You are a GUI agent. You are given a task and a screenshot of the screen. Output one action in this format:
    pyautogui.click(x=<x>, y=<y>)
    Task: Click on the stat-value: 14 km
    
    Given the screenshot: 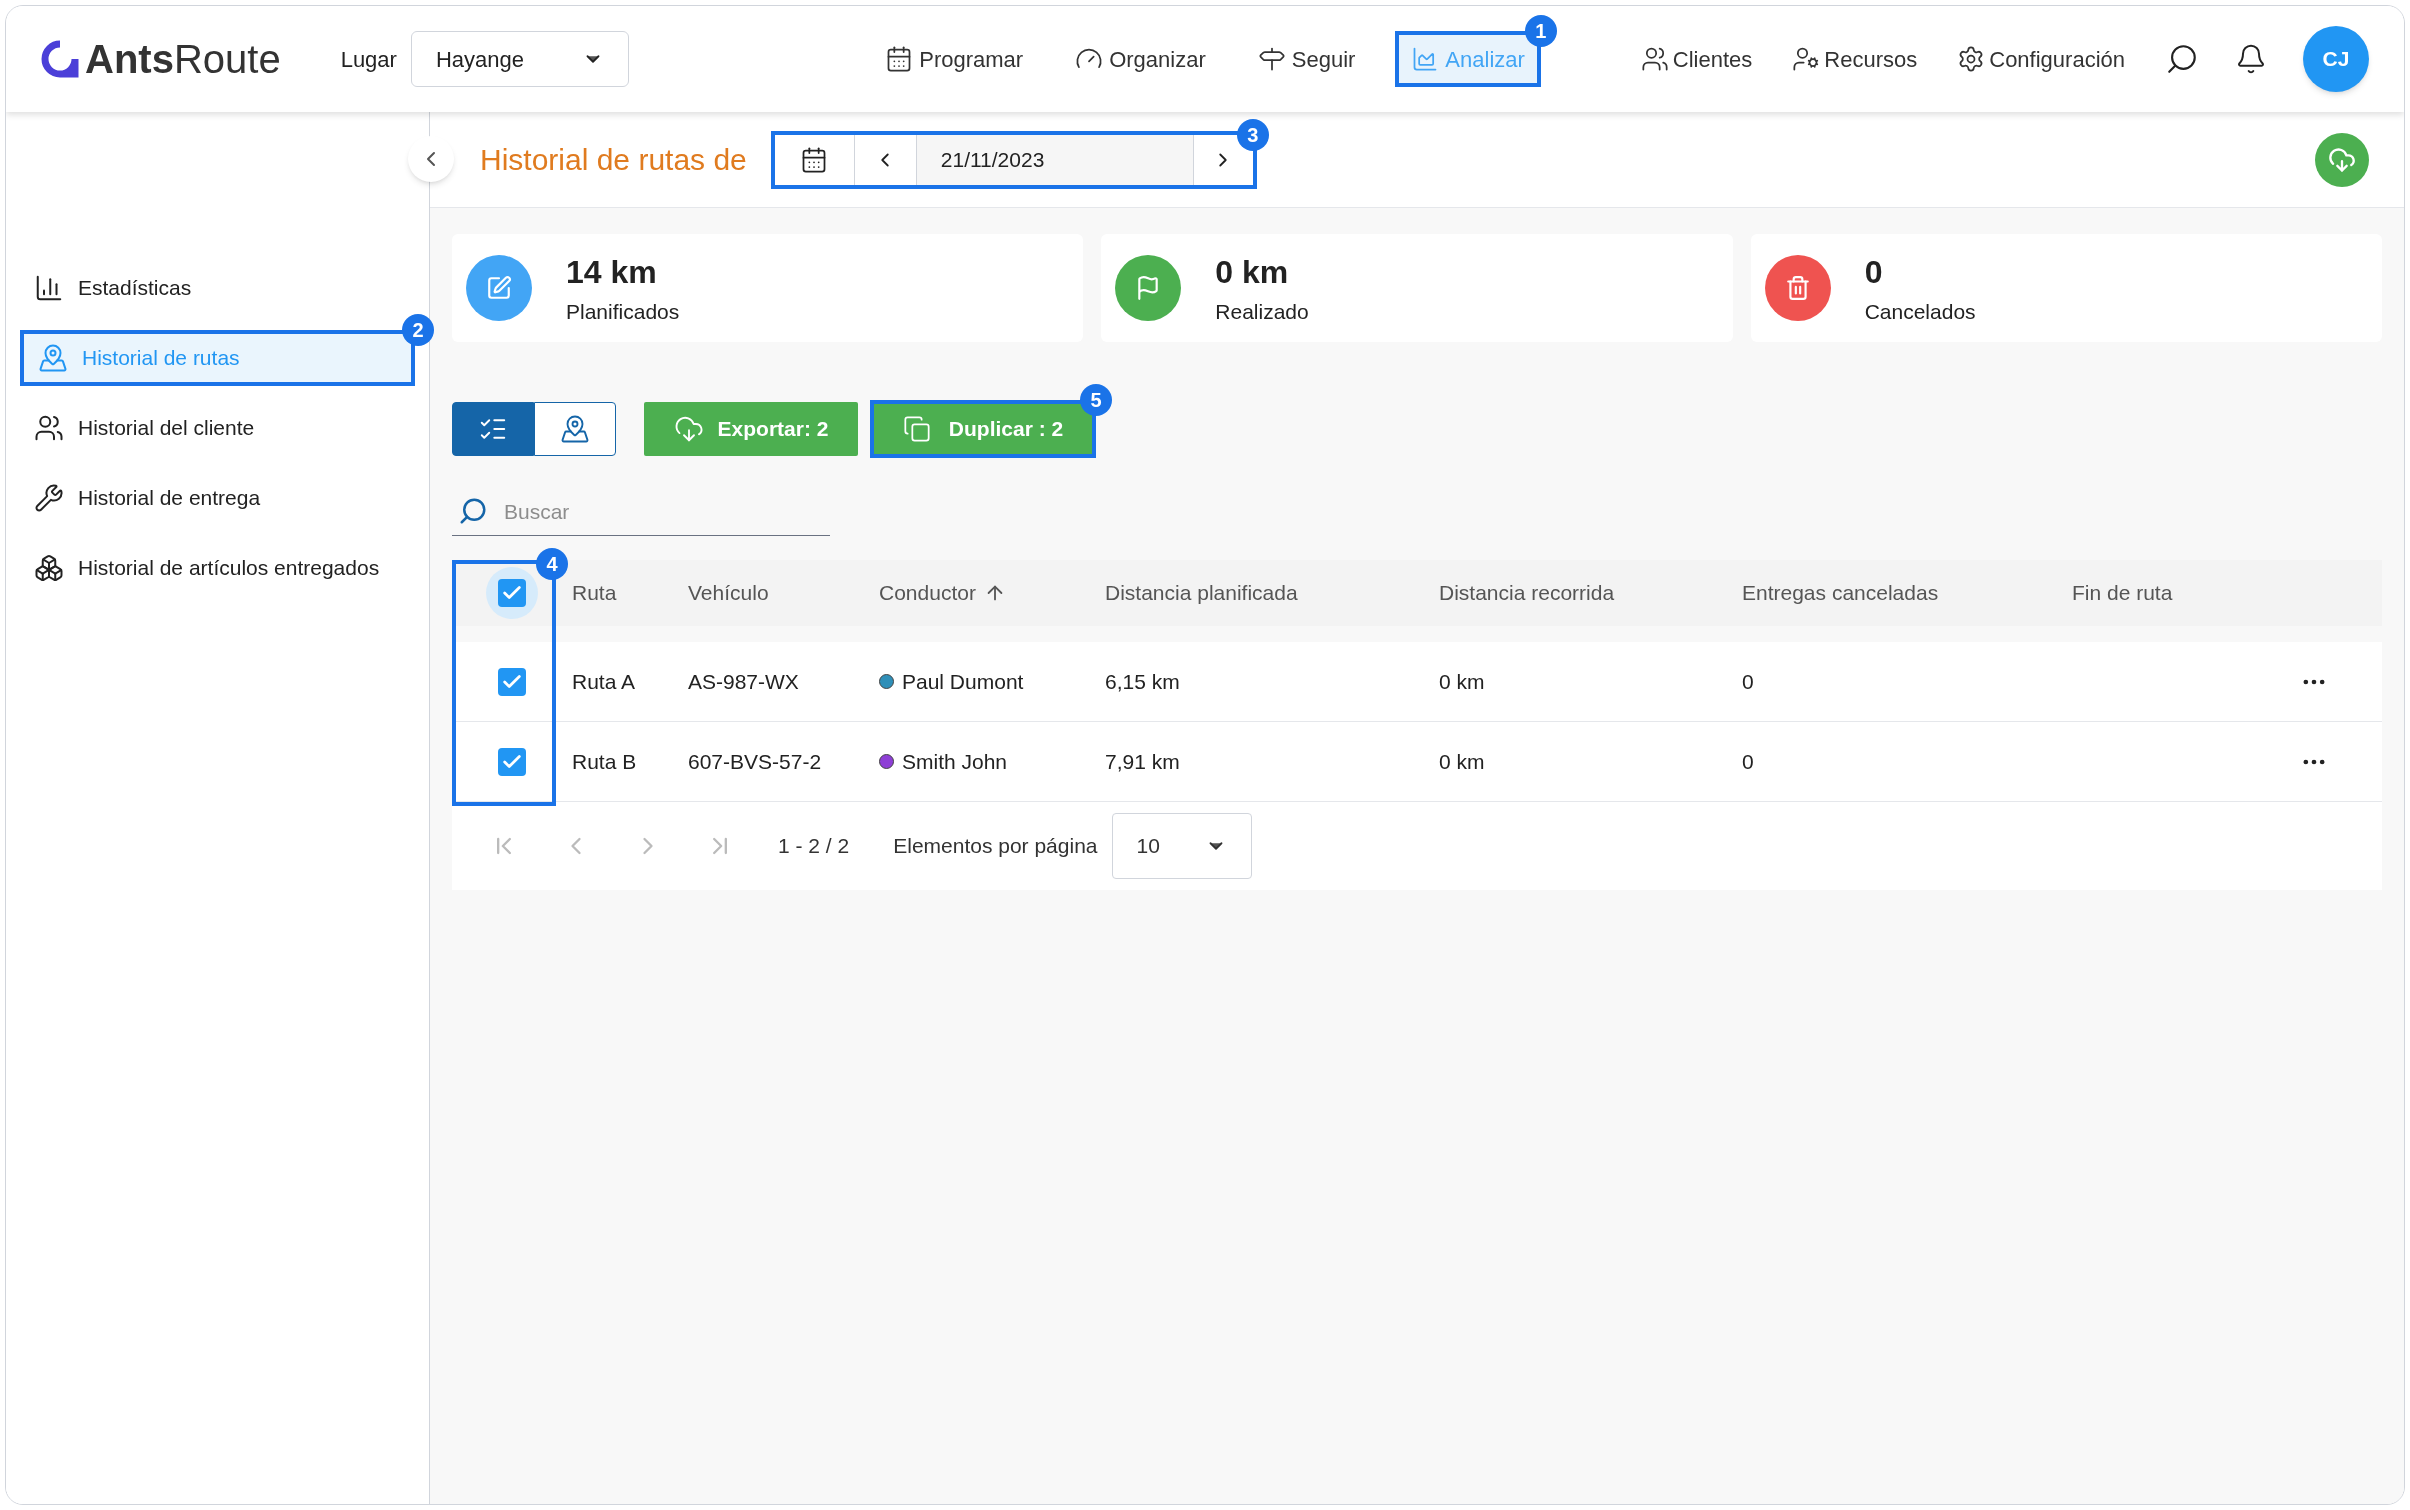 What is the action you would take?
    pyautogui.click(x=612, y=273)
    